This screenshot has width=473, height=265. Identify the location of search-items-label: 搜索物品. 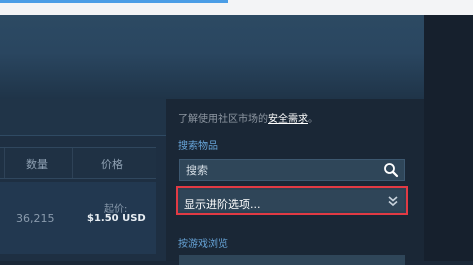
(198, 146).